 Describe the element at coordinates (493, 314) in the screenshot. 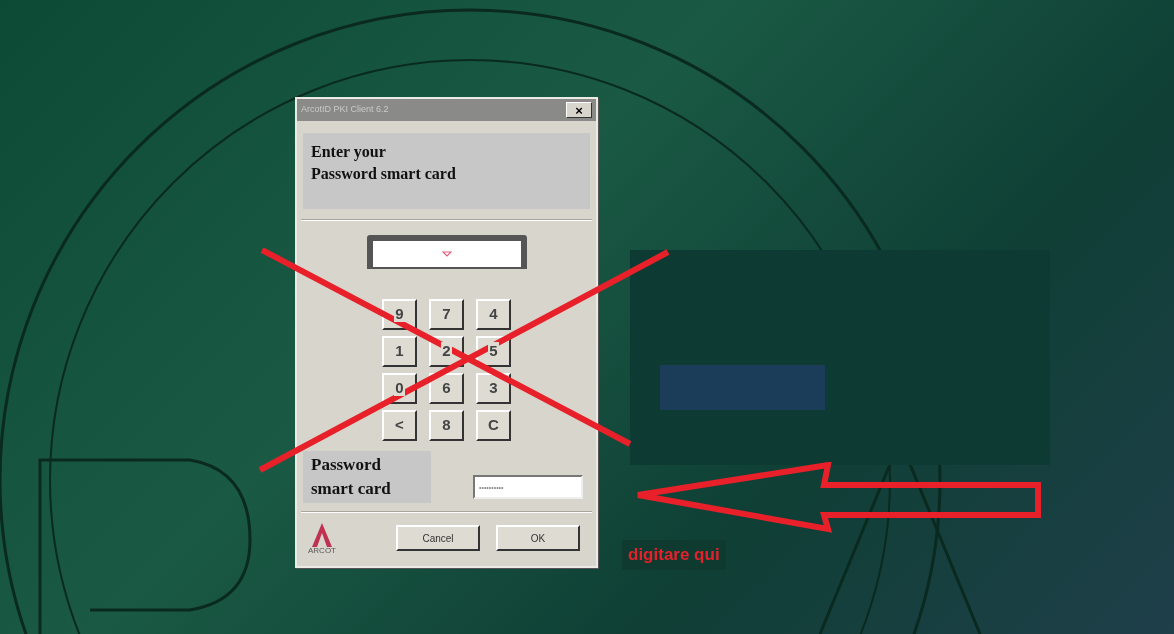

I see `keypad-key: 4` at that location.